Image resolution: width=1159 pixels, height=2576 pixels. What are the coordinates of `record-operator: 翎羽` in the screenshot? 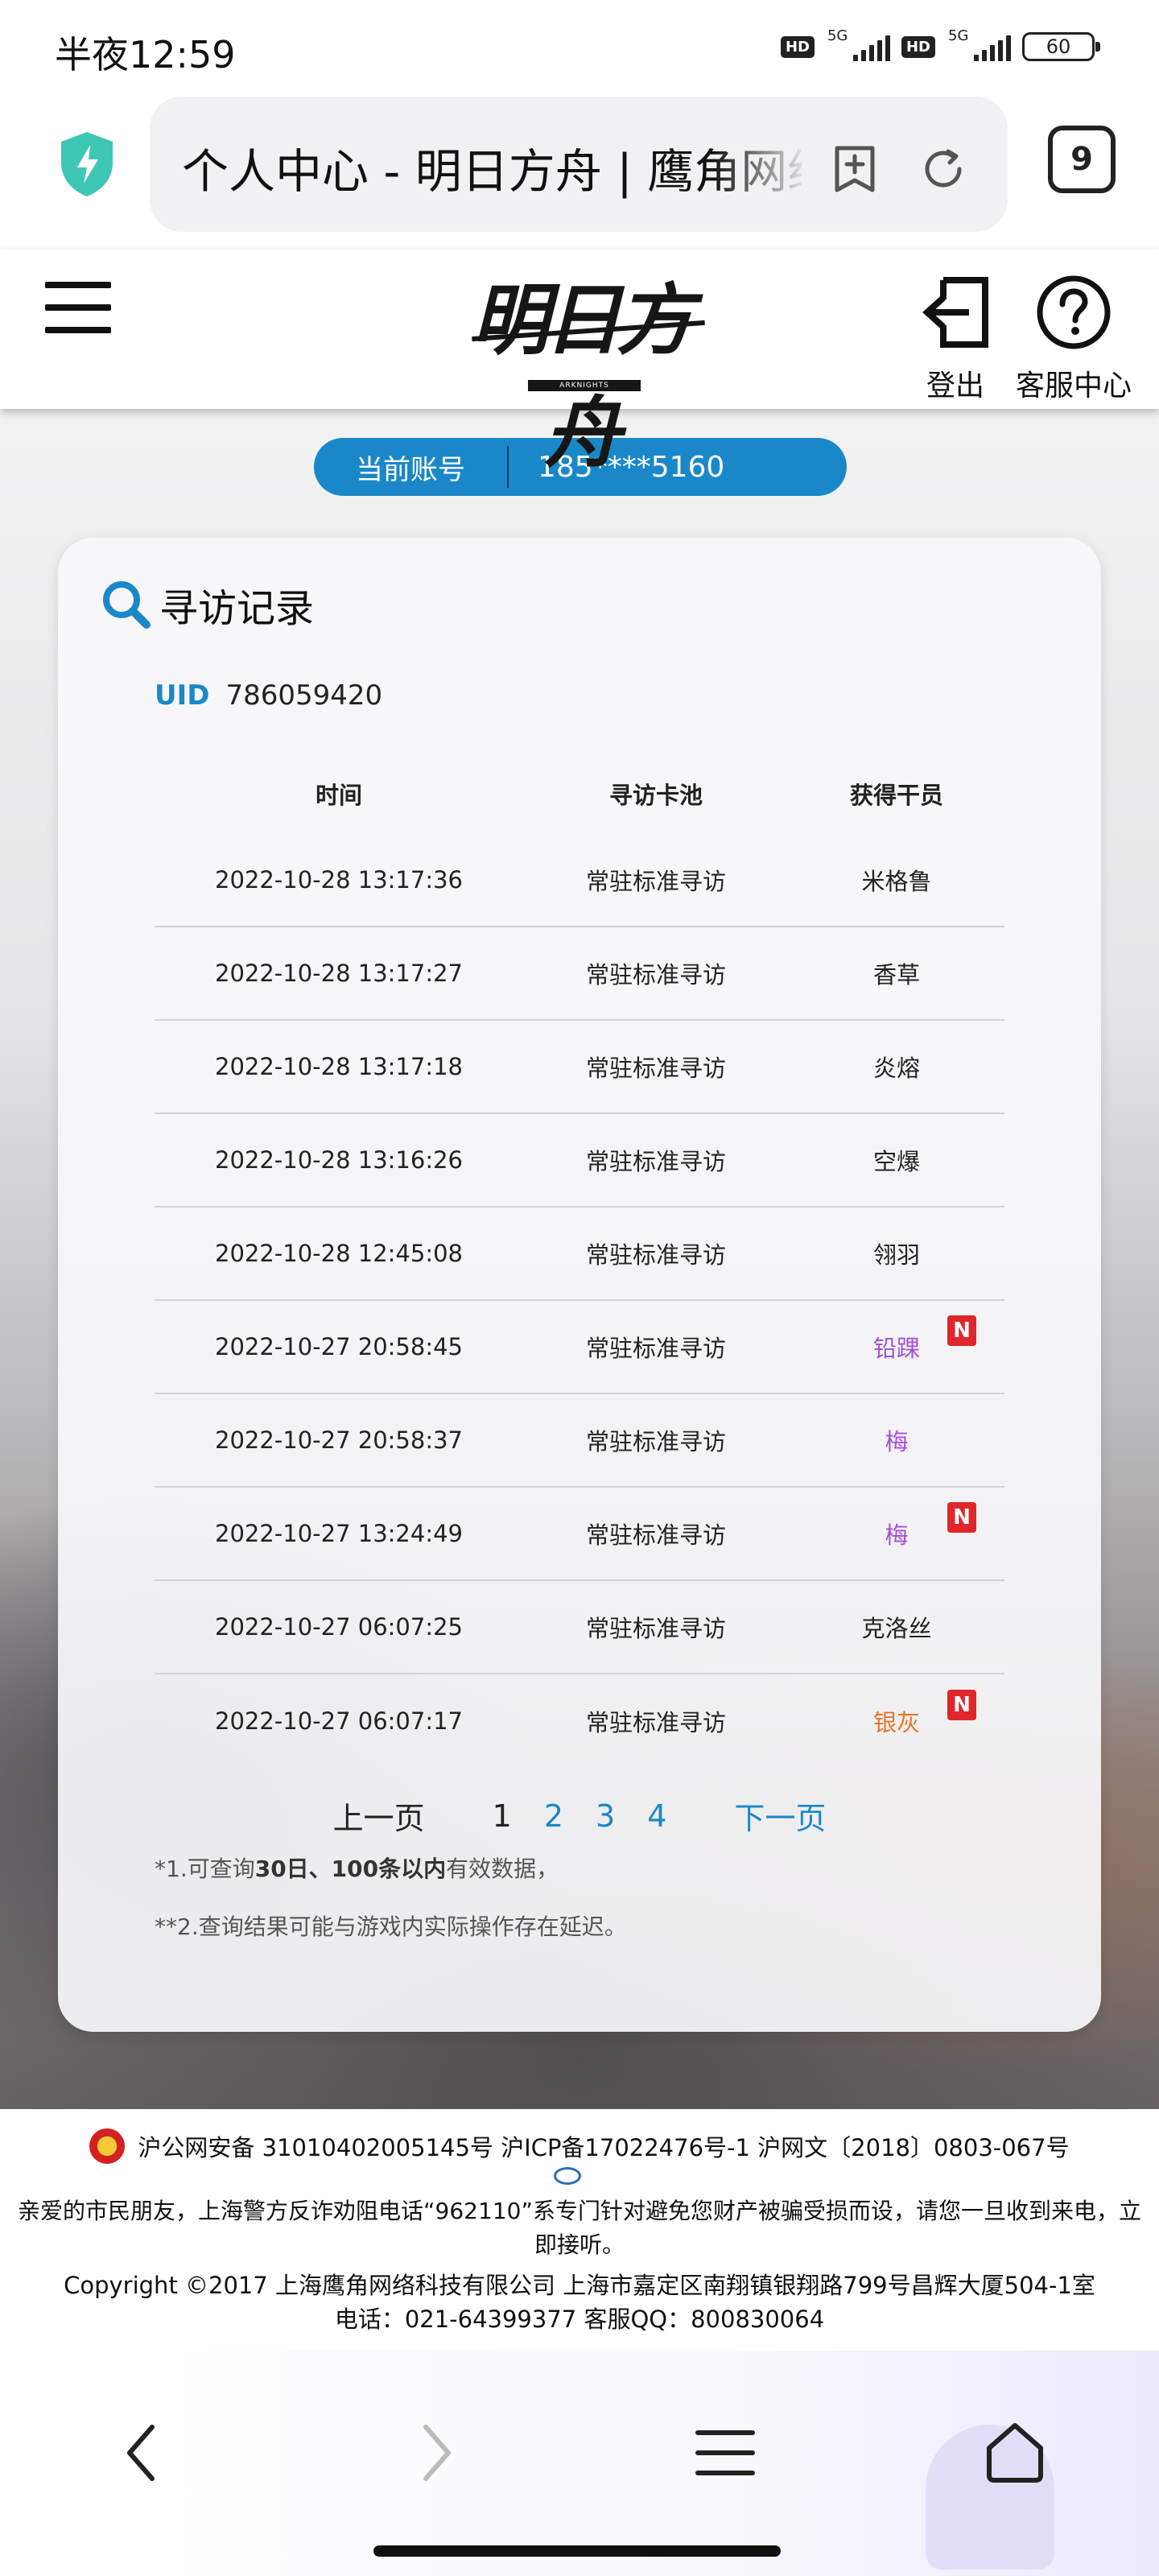 It's located at (896, 1255).